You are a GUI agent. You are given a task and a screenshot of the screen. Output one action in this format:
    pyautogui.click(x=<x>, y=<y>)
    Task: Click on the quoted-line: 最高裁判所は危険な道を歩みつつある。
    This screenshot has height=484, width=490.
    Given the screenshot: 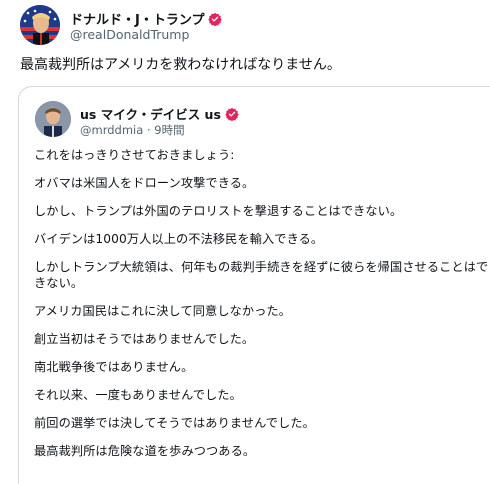 What is the action you would take?
    pyautogui.click(x=145, y=451)
    